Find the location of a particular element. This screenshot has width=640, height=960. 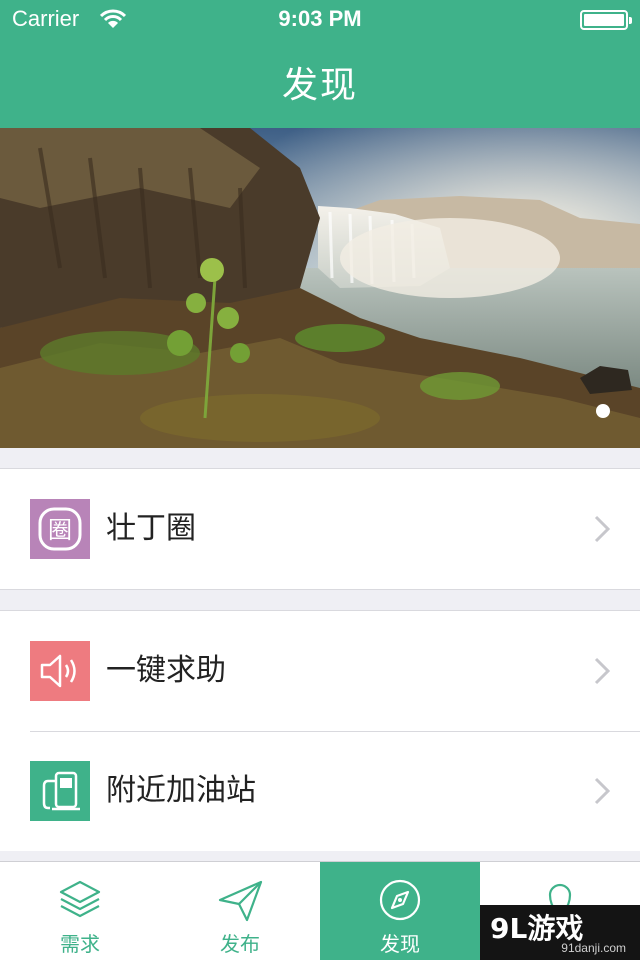

watermark-badge: 9L游戏 91danji.com is located at coordinates (560, 932).